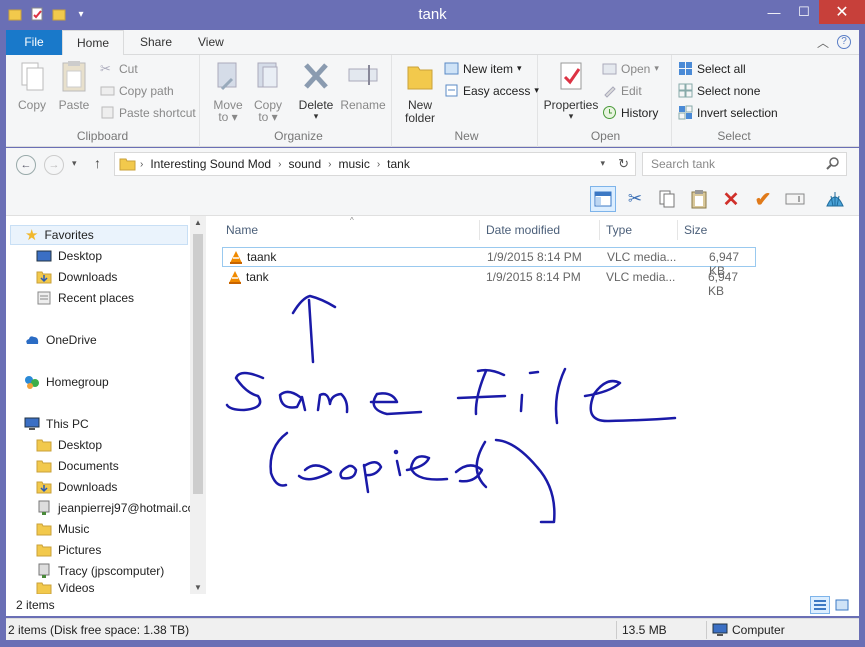 This screenshot has height=647, width=865. Describe the element at coordinates (758, 630) in the screenshot. I see `status-location: Computer` at that location.